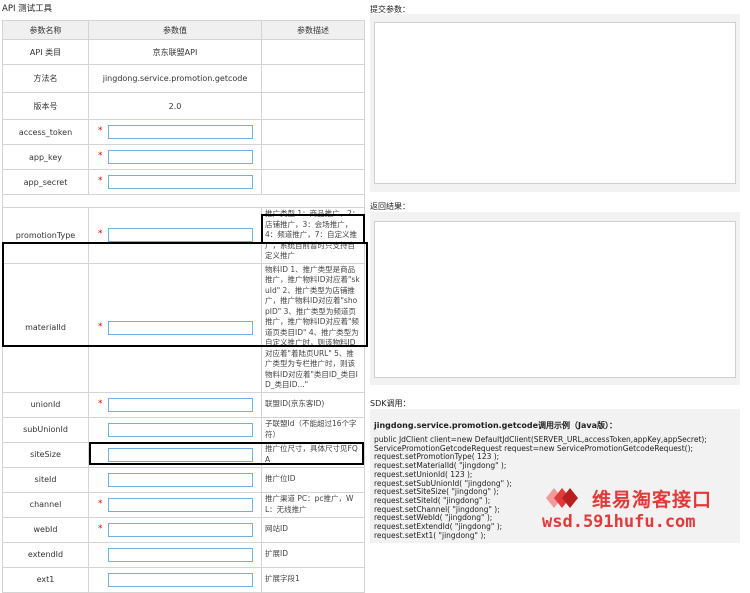  Describe the element at coordinates (175, 30) in the screenshot. I see `header-param-value: 参数值` at that location.